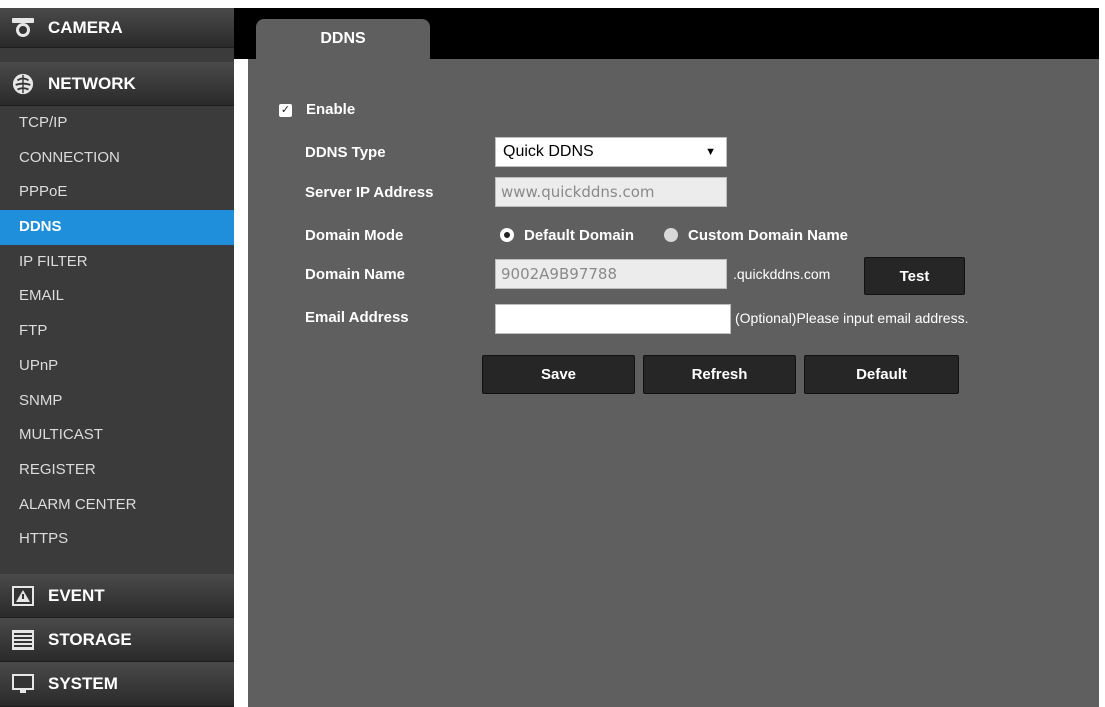  Describe the element at coordinates (23, 683) in the screenshot. I see `monitor-icon` at that location.